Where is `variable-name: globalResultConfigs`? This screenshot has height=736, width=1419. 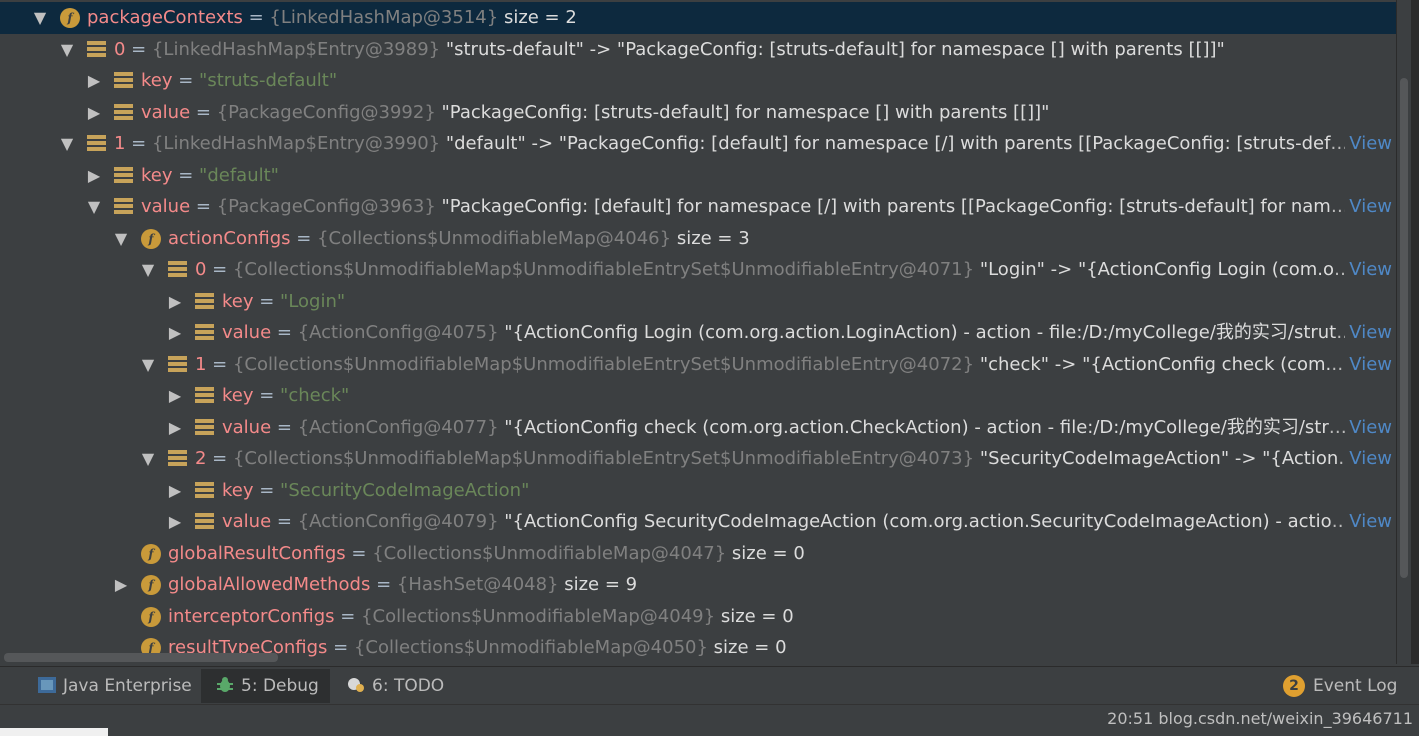 variable-name: globalResultConfigs is located at coordinates (257, 553).